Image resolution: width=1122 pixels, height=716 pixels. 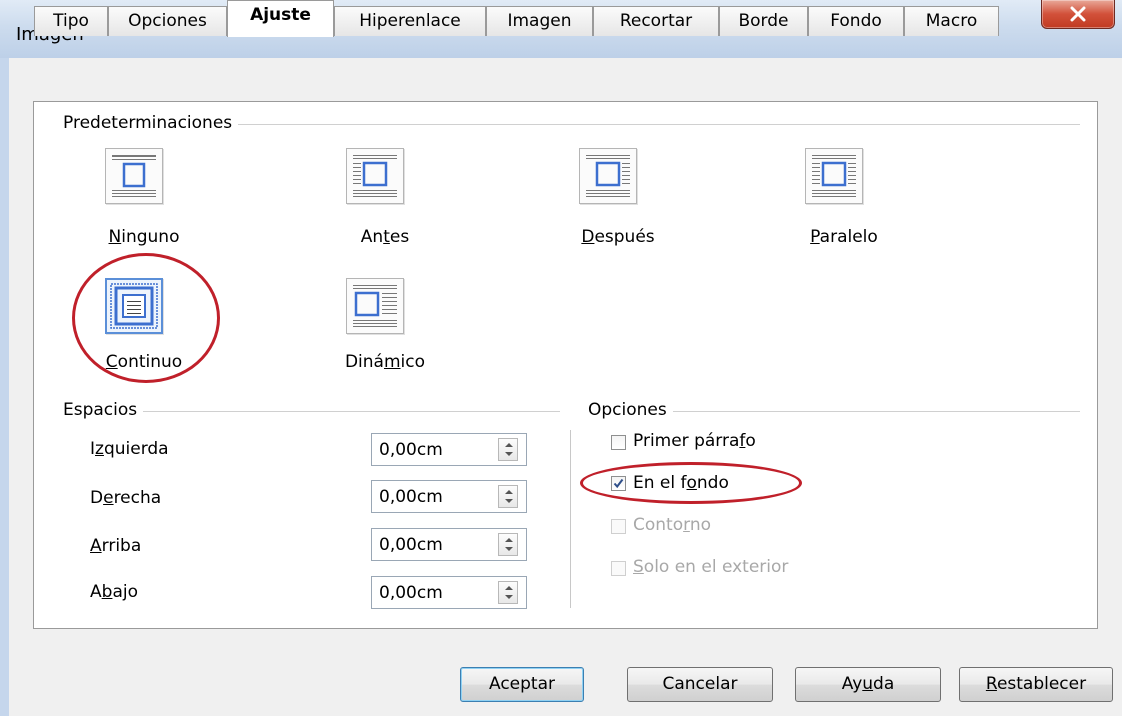 I want to click on wrap-none-button, so click(x=134, y=176).